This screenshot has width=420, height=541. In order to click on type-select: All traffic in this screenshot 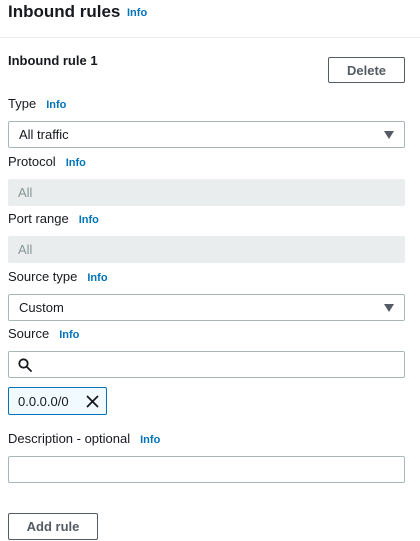, I will do `click(206, 134)`.